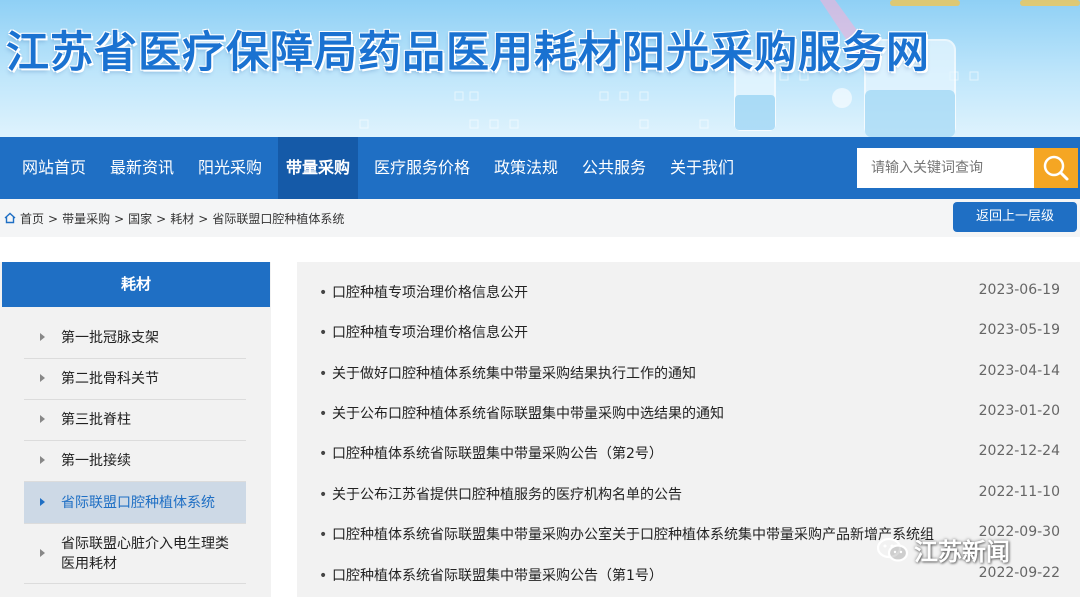 This screenshot has width=1080, height=597. I want to click on sidebar-heading: 耗材, so click(136, 284).